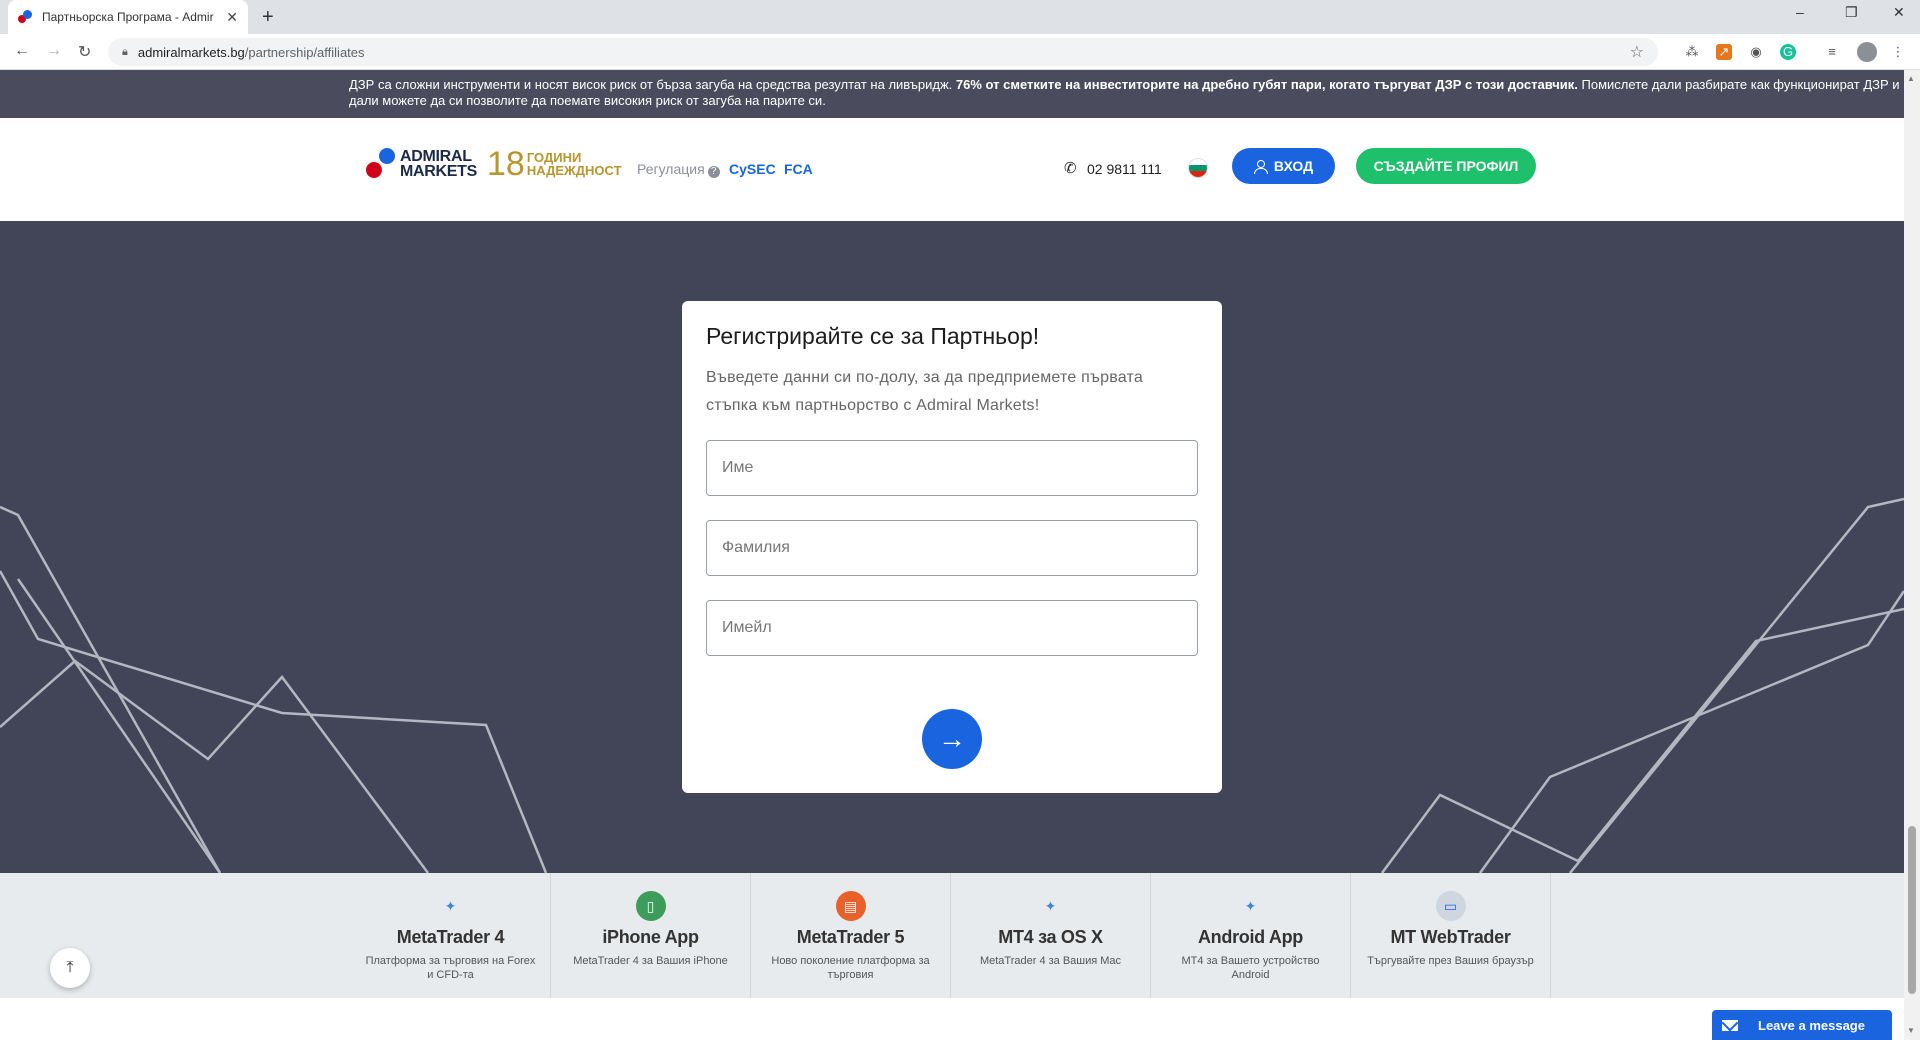 This screenshot has width=1920, height=1040. Describe the element at coordinates (1832, 52) in the screenshot. I see `reading-list-icon: ≡` at that location.